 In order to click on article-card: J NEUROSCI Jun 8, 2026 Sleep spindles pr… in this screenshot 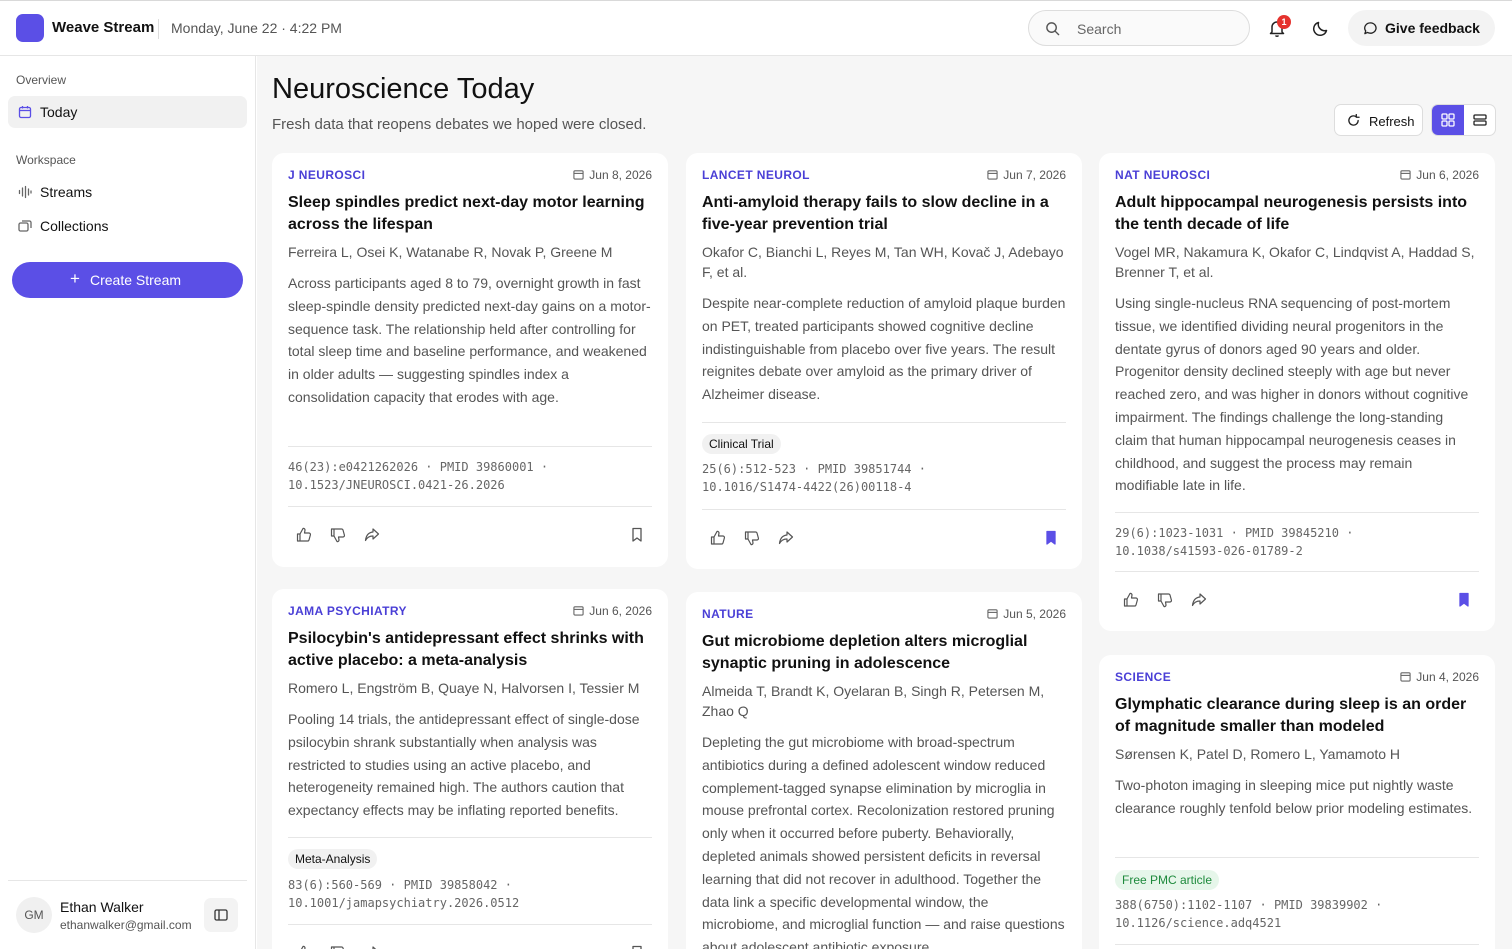, I will do `click(470, 360)`.